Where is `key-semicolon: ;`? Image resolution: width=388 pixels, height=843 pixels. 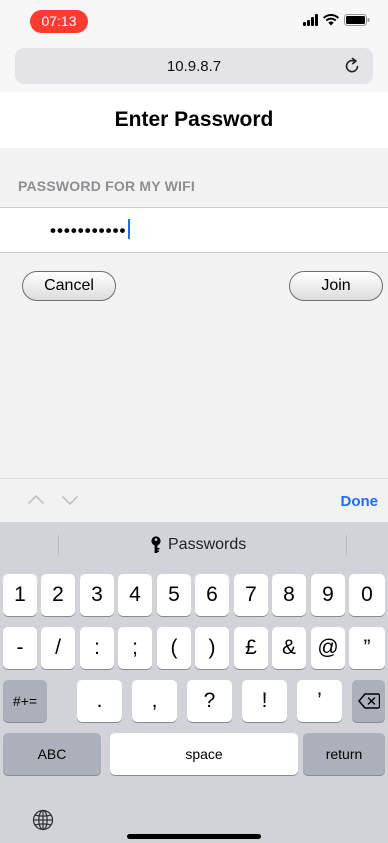 key-semicolon: ; is located at coordinates (135, 648).